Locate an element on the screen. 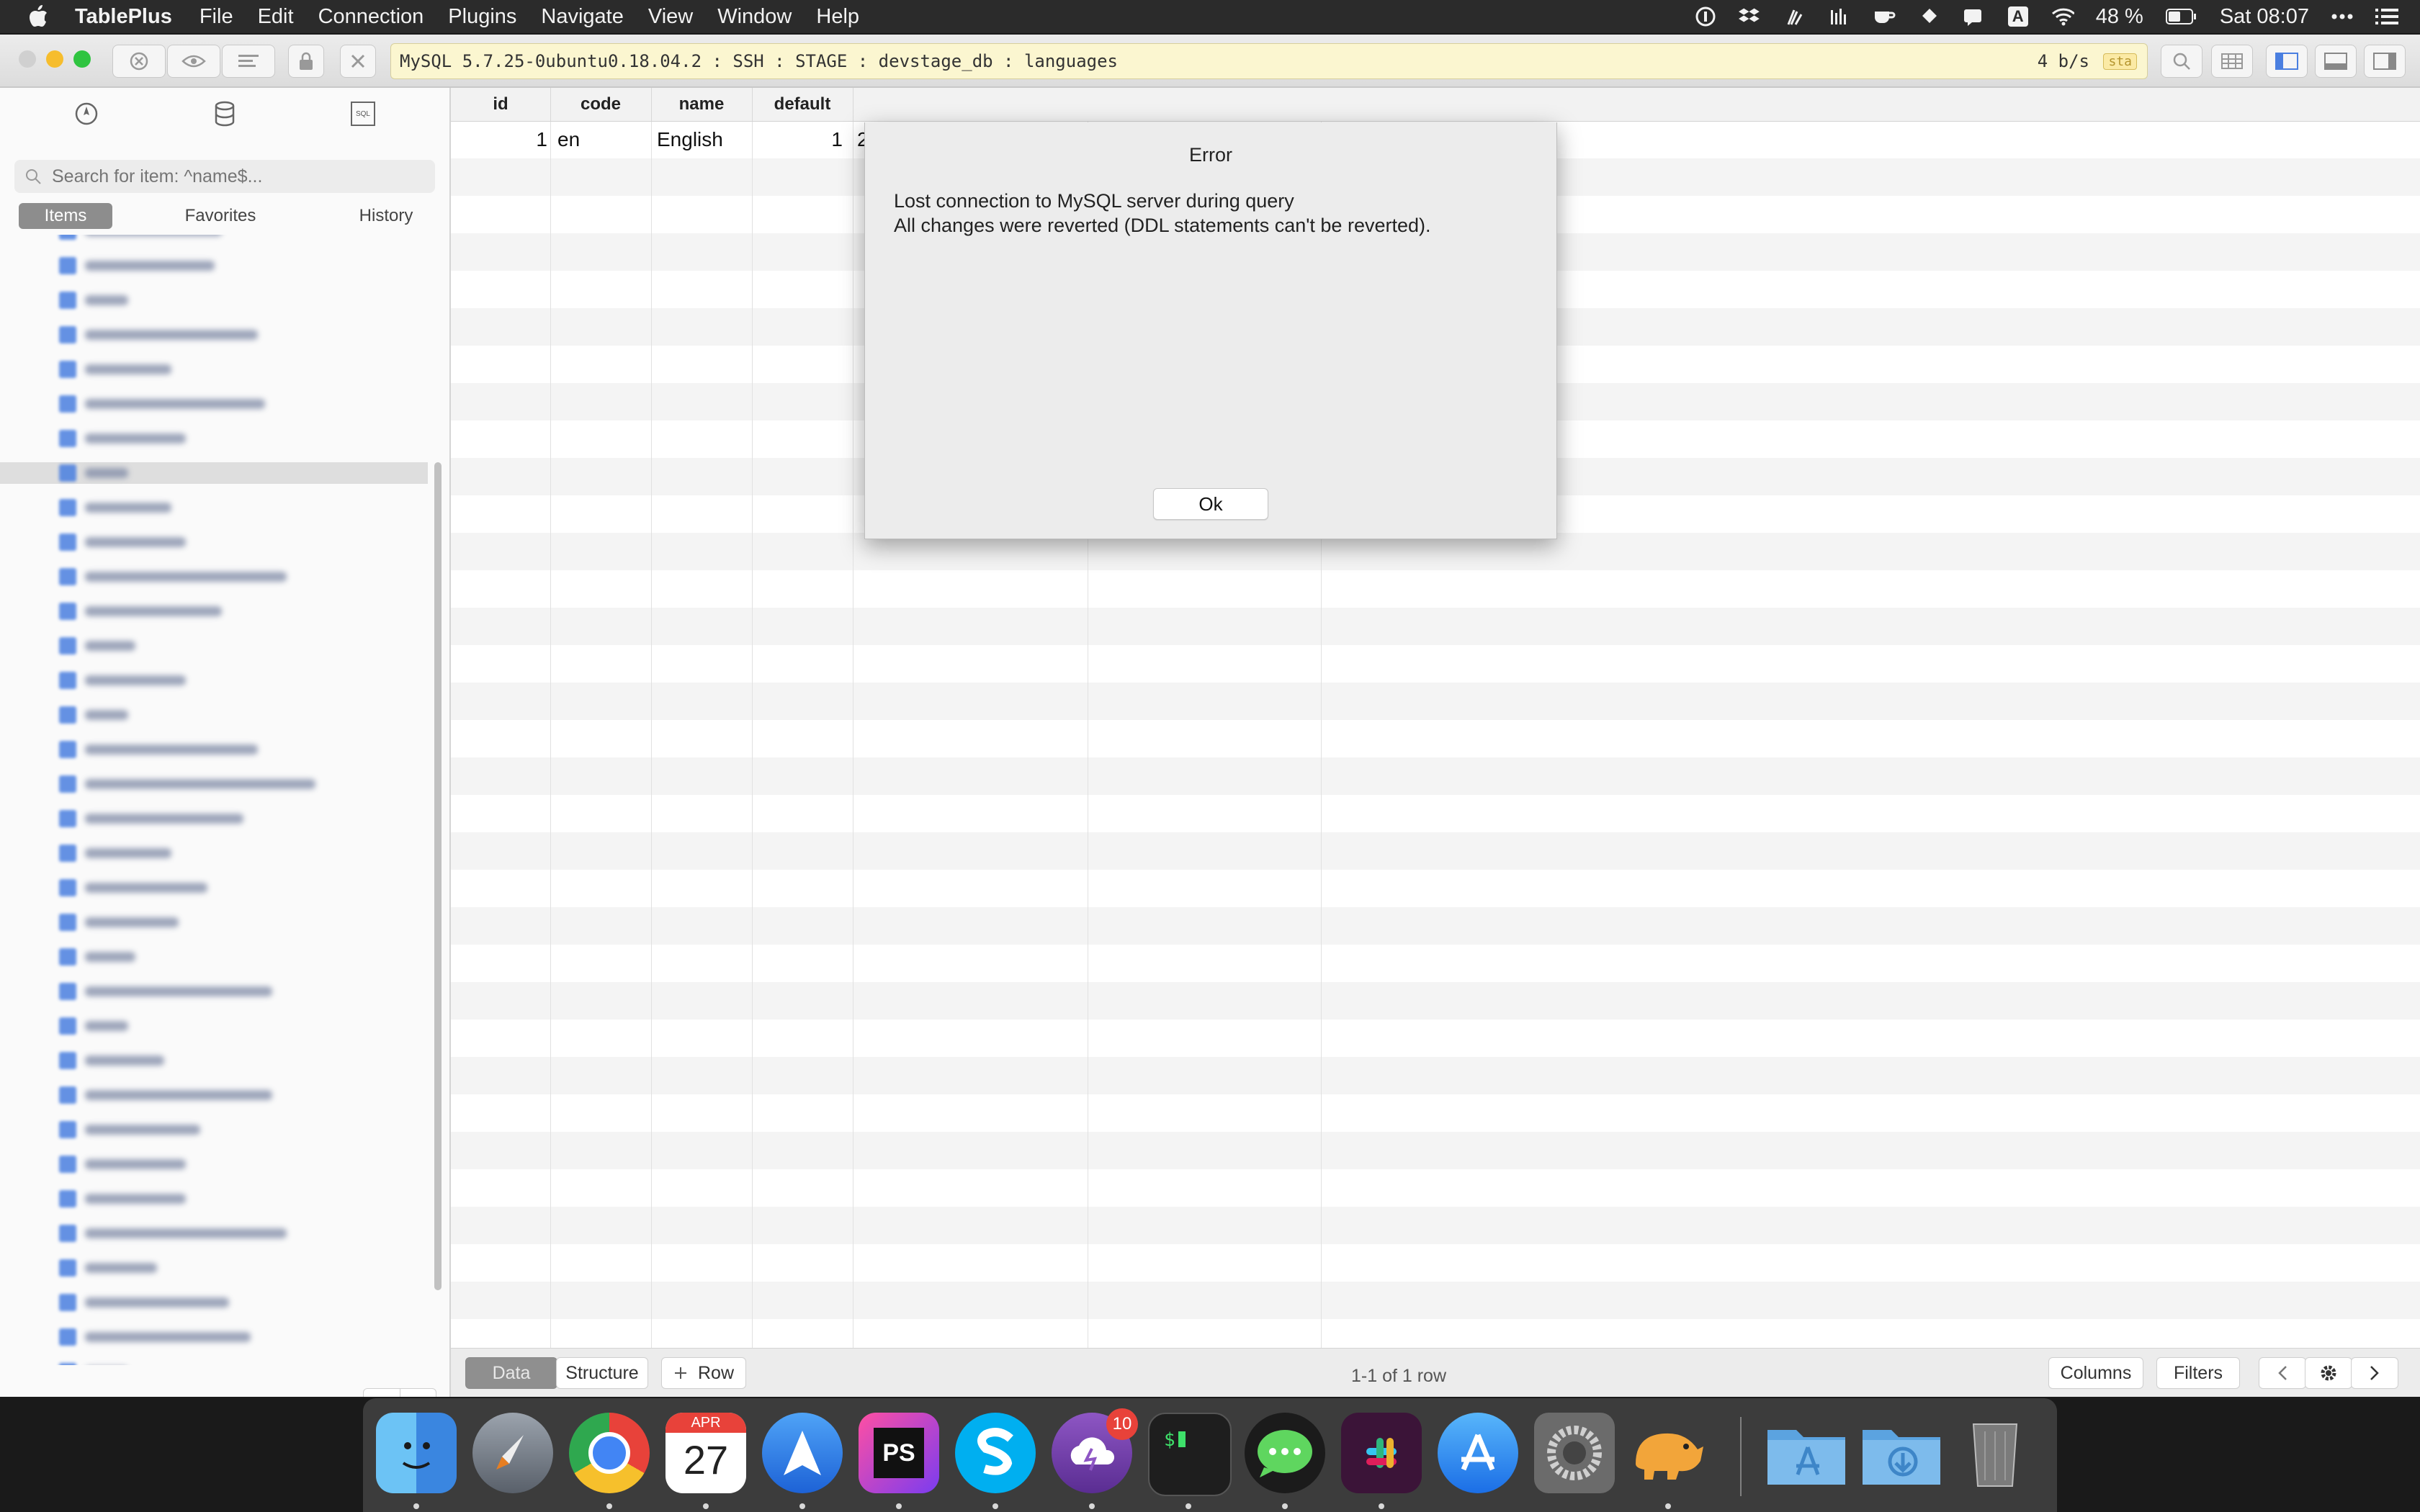 The width and height of the screenshot is (2420, 1512). finder-icon is located at coordinates (416, 1453).